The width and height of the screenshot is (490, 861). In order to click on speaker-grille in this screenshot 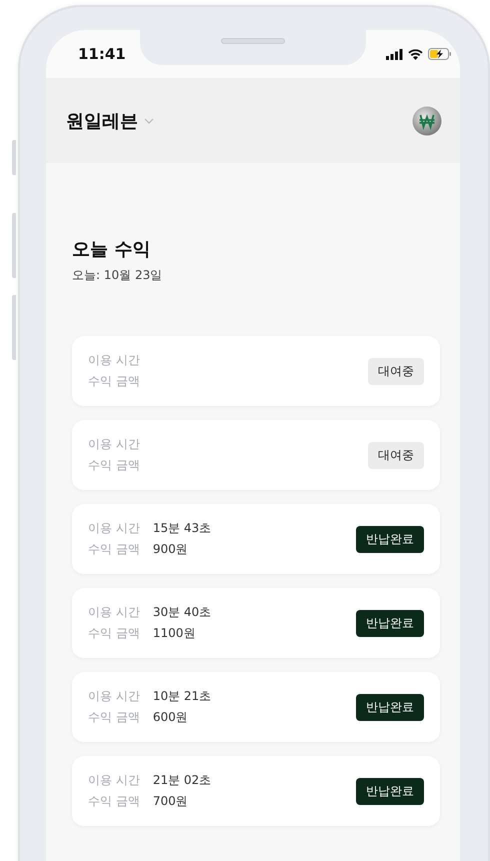, I will do `click(253, 41)`.